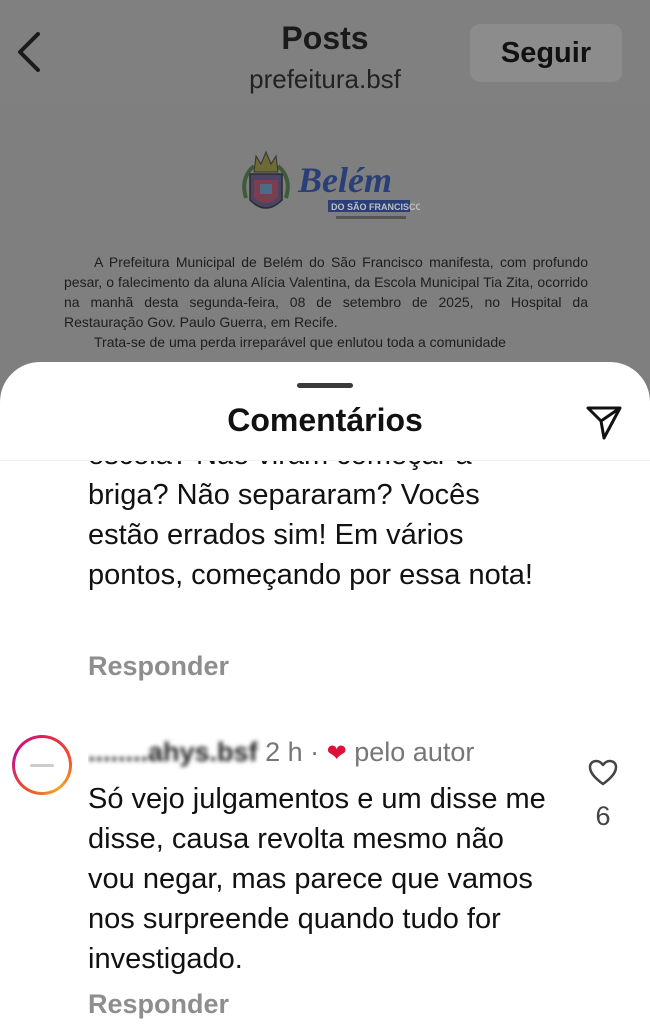 This screenshot has width=650, height=1030. What do you see at coordinates (344, 180) in the screenshot?
I see `logo-title: Belém` at bounding box center [344, 180].